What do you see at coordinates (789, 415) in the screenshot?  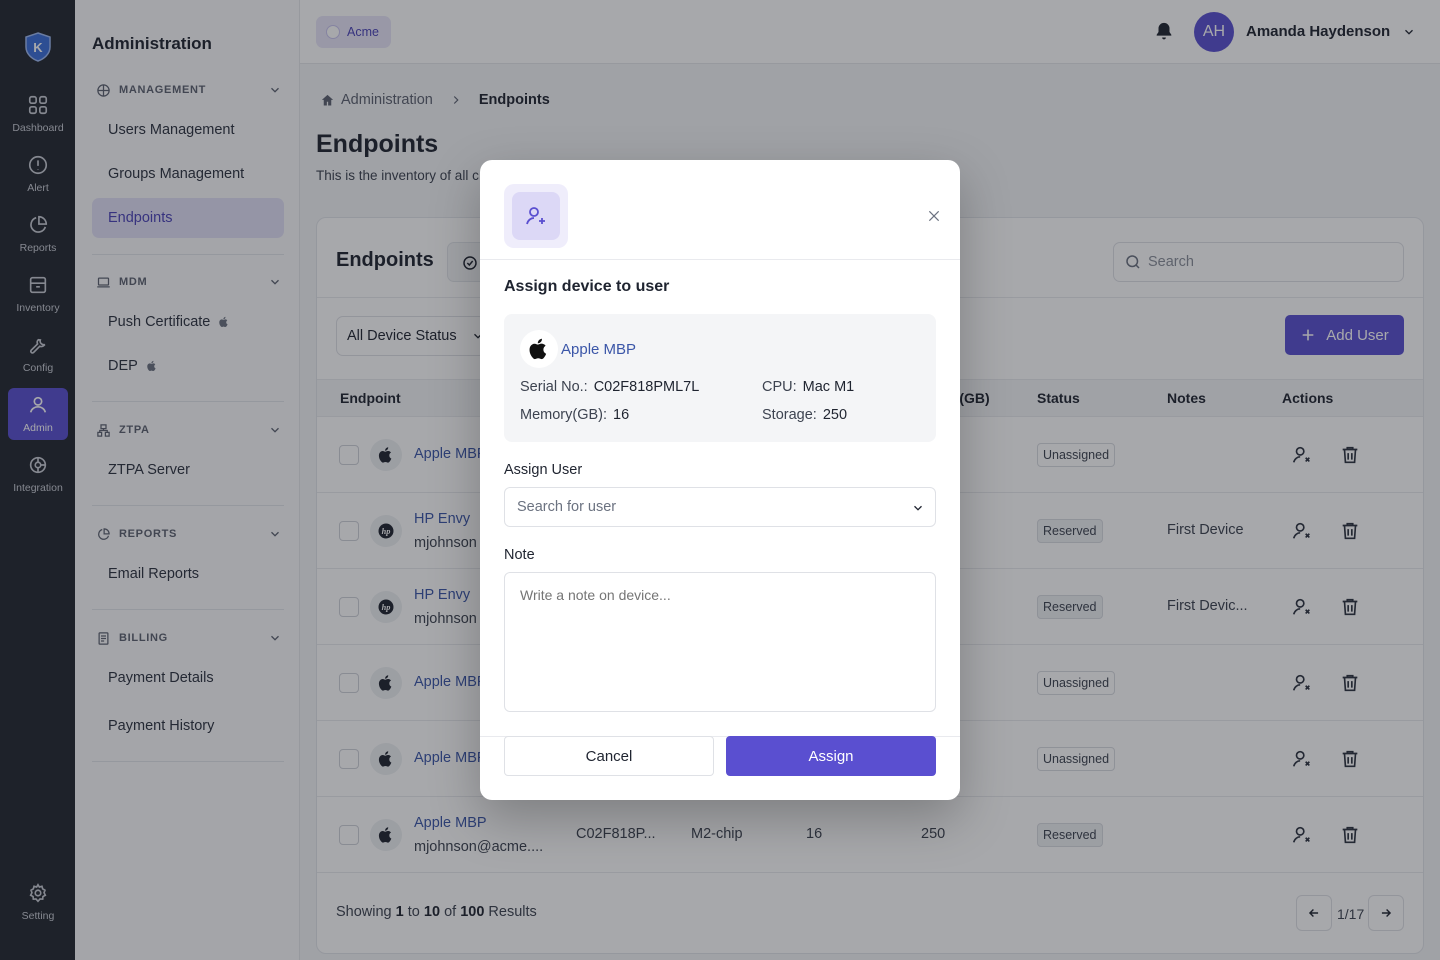 I see `spec-label: Storage:` at bounding box center [789, 415].